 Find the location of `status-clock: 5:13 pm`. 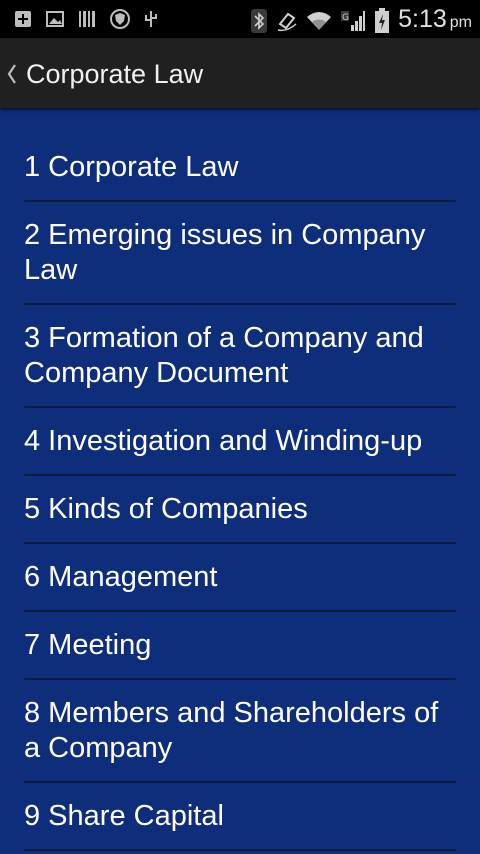

status-clock: 5:13 pm is located at coordinates (435, 21).